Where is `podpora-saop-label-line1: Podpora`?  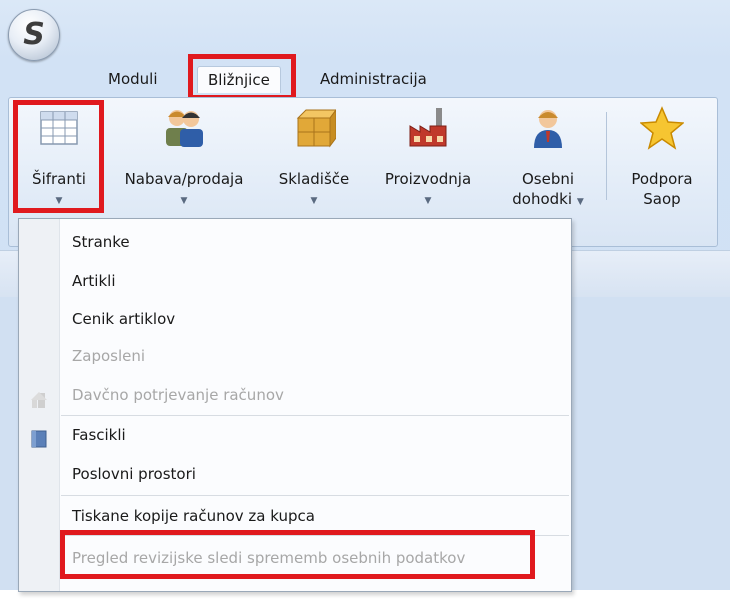
podpora-saop-label-line1: Podpora is located at coordinates (662, 179).